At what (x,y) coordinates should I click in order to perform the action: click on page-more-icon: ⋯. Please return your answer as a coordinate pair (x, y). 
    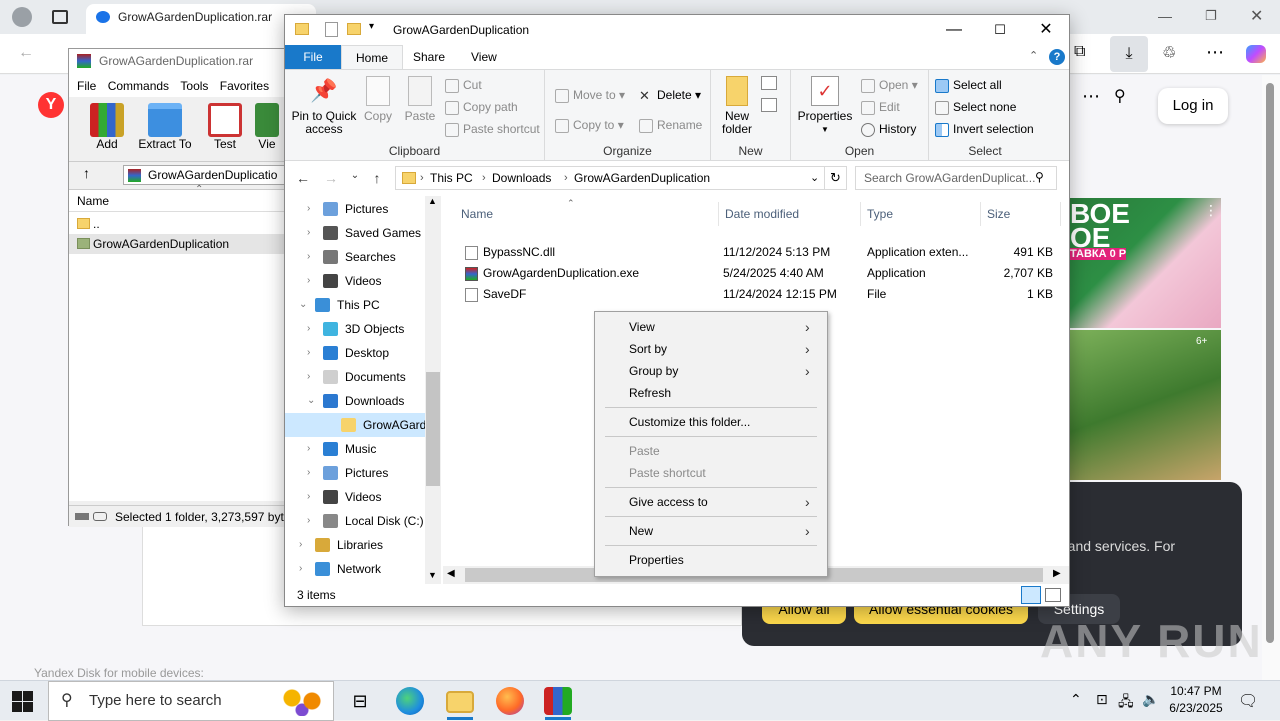
    Looking at the image, I should click on (1091, 96).